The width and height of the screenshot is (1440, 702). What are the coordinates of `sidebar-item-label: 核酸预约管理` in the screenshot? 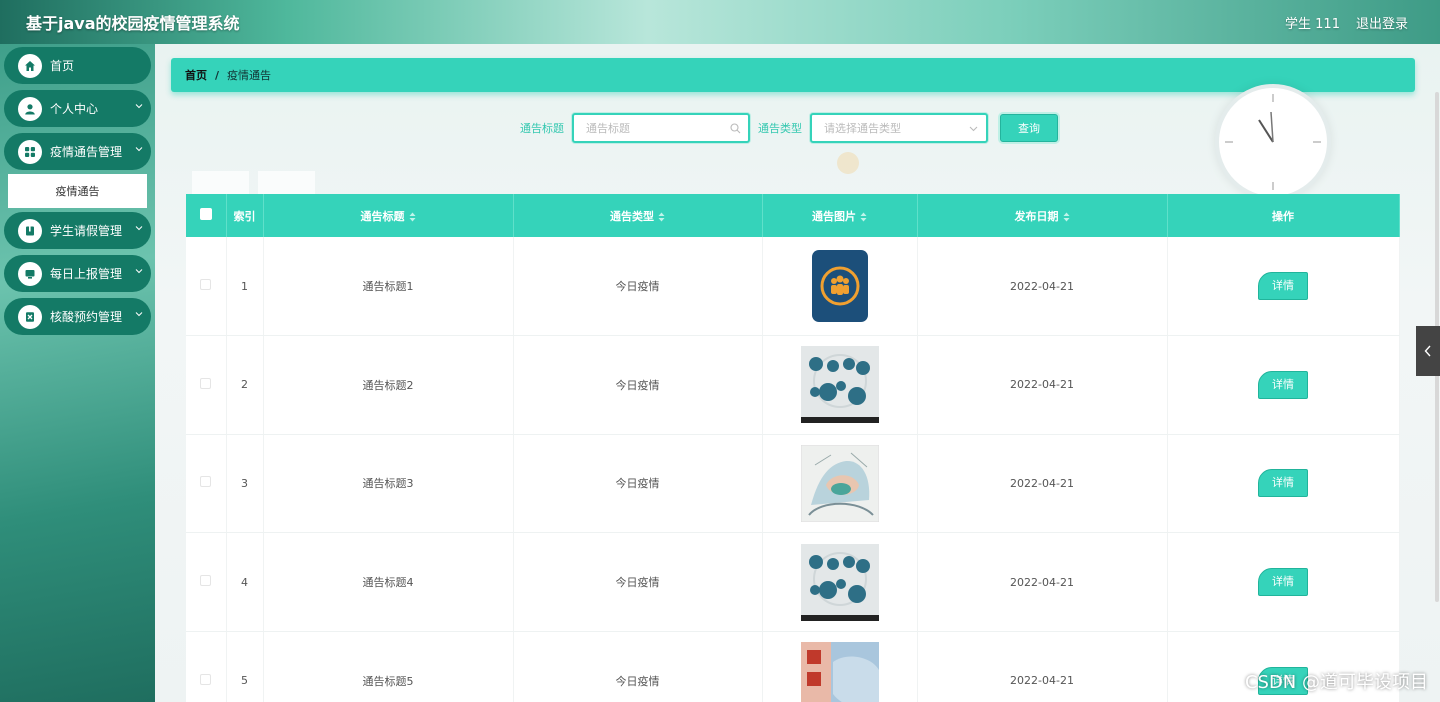 It's located at (86, 317).